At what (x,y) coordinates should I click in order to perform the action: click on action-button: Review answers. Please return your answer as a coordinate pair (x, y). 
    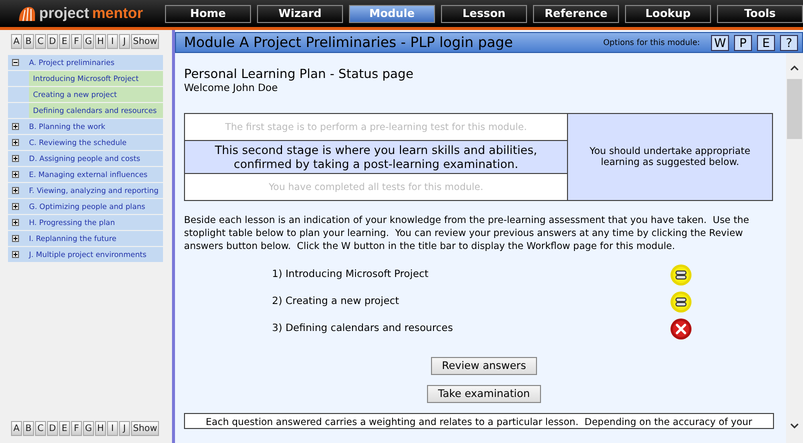
    Looking at the image, I should click on (484, 366).